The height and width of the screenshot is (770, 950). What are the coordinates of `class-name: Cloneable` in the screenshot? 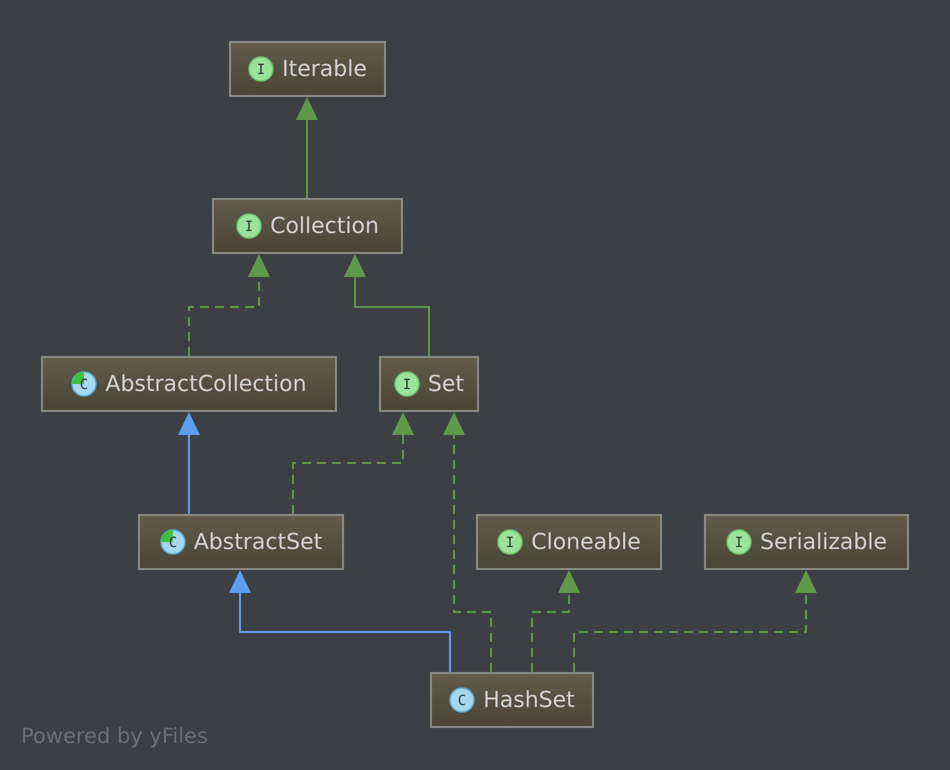 It's located at (586, 542).